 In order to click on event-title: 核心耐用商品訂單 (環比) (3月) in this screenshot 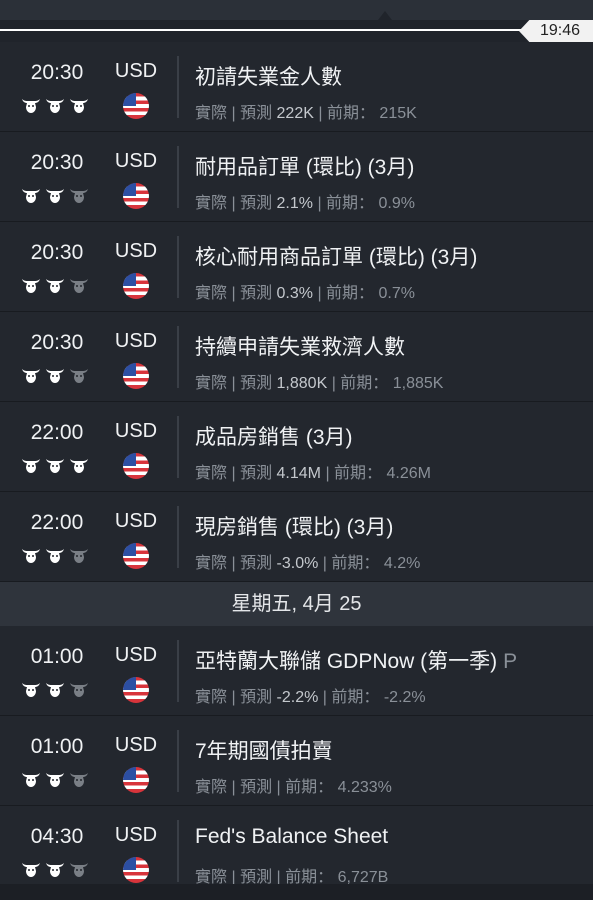, I will do `click(336, 256)`.